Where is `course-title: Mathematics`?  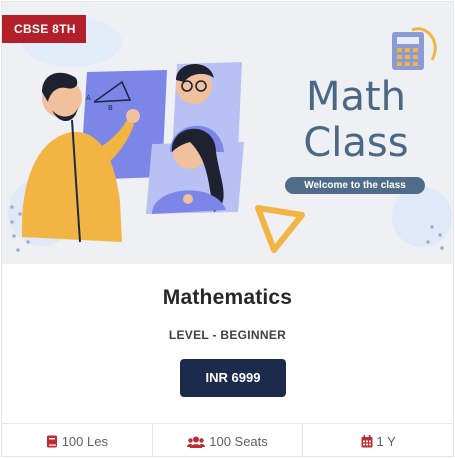 course-title: Mathematics is located at coordinates (227, 297).